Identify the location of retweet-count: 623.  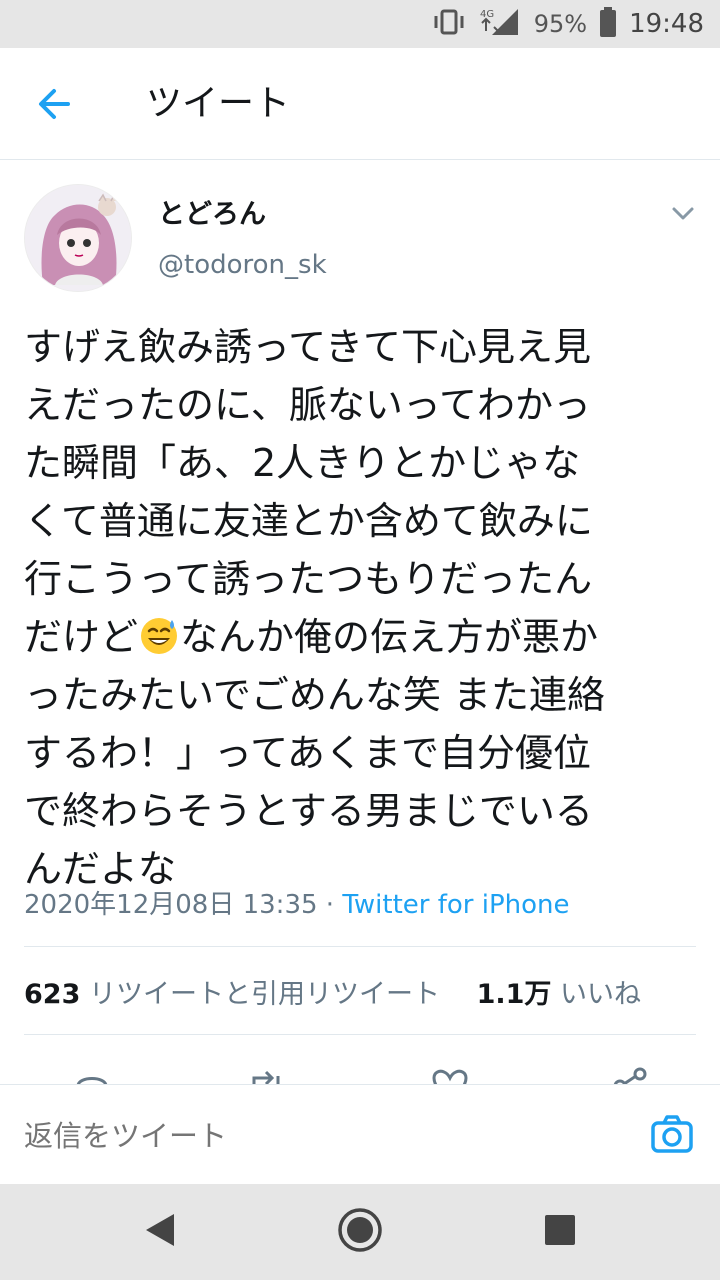
(52, 994).